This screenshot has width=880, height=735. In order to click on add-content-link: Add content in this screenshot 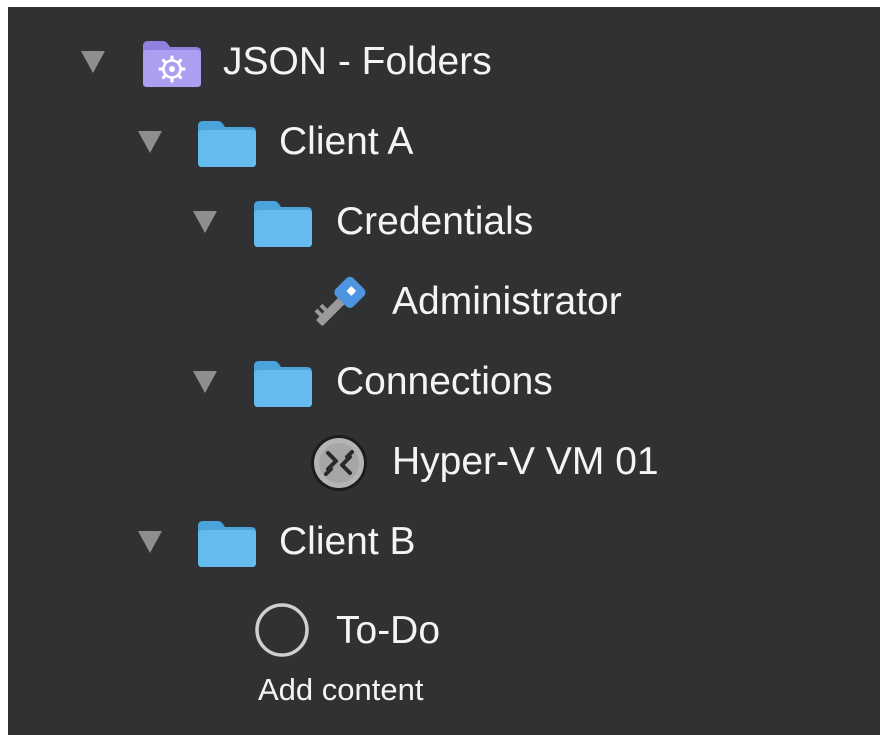, I will do `click(340, 690)`.